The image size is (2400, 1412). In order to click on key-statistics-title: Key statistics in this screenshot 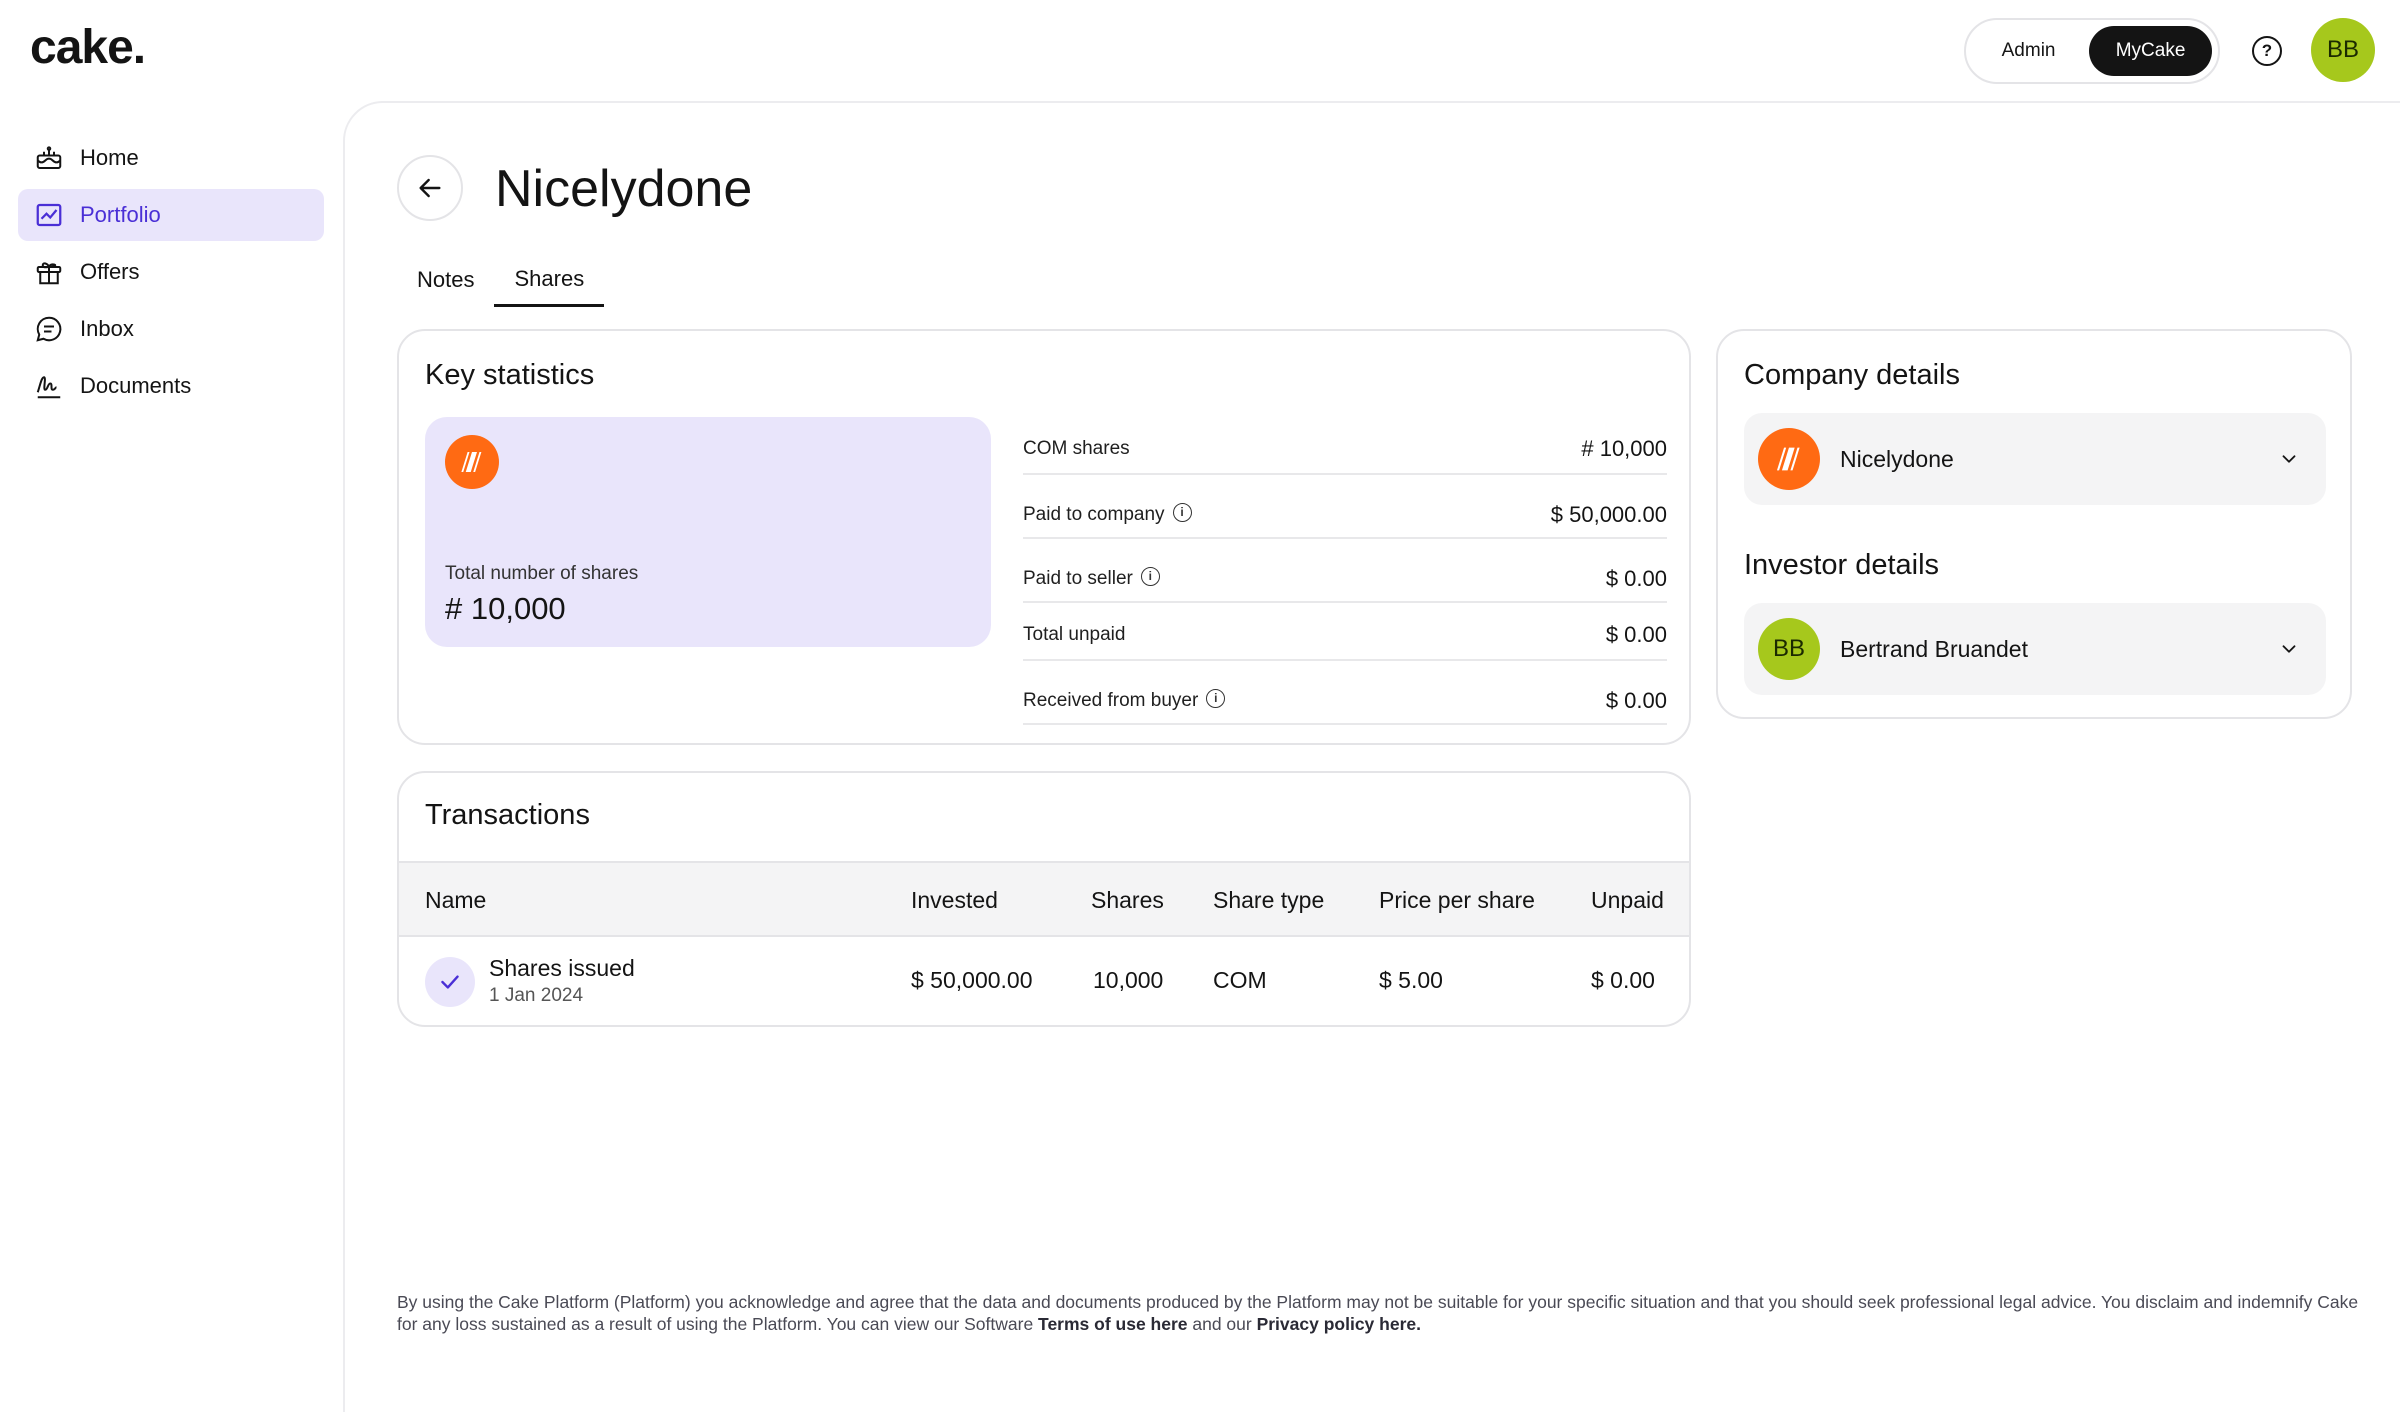, I will do `click(510, 375)`.